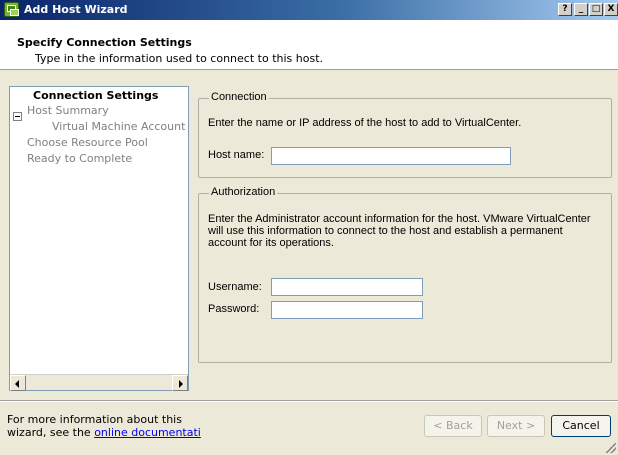 This screenshot has width=618, height=455. I want to click on step-host-summary: Host Summary, so click(68, 110).